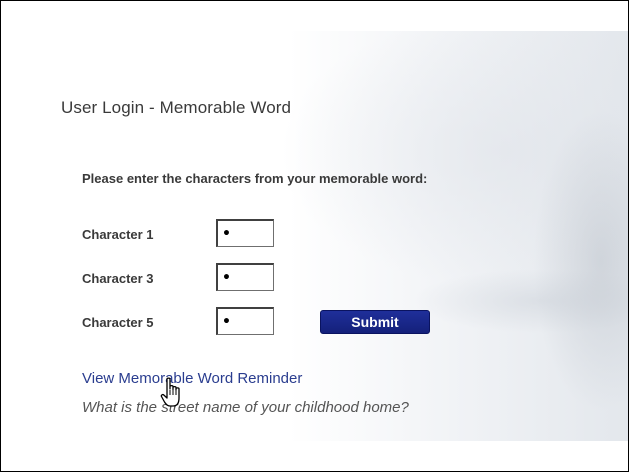  Describe the element at coordinates (118, 234) in the screenshot. I see `character-1-label: Character 1` at that location.